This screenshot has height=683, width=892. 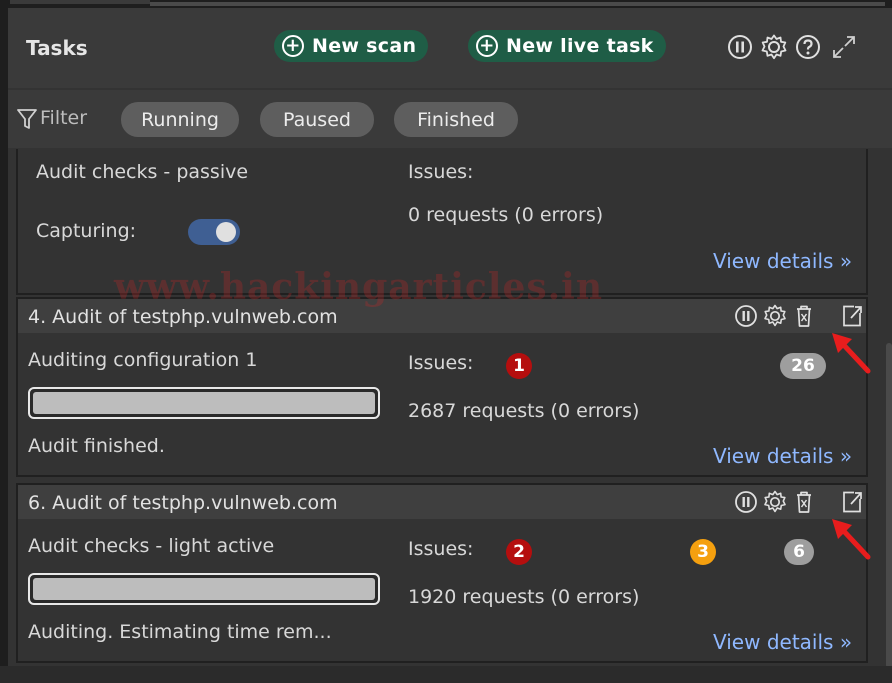 I want to click on new-scan-button: + New scan, so click(x=351, y=46).